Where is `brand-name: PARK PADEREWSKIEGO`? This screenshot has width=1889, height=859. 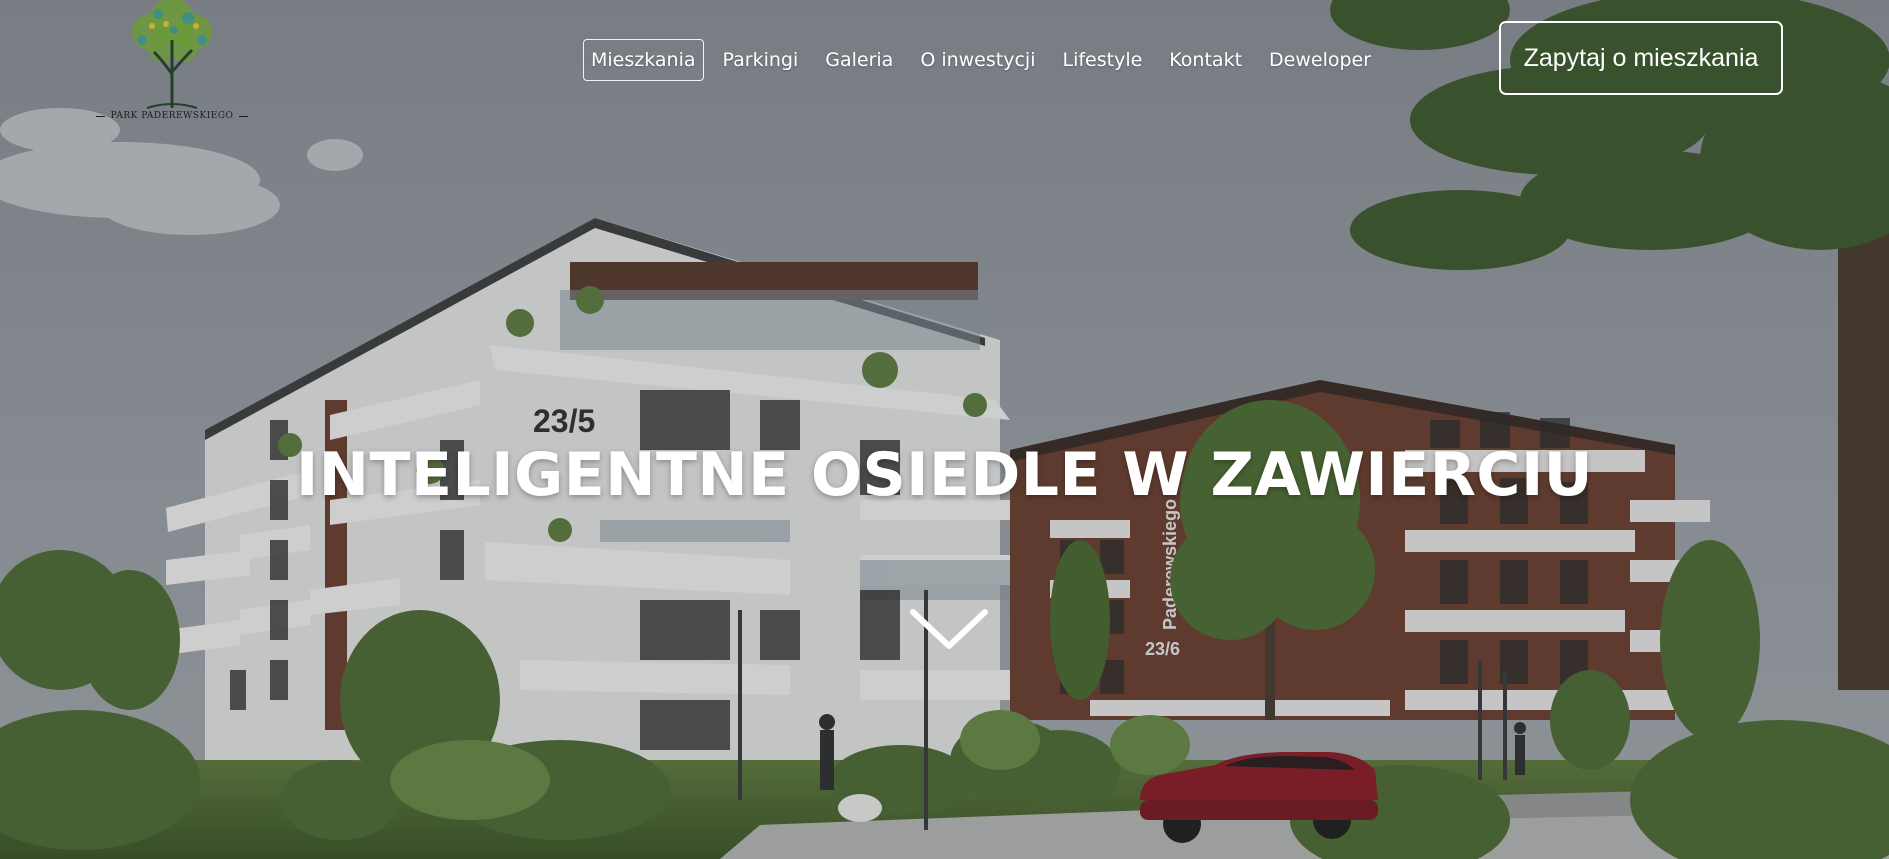 brand-name: PARK PADEREWSKIEGO is located at coordinates (172, 116).